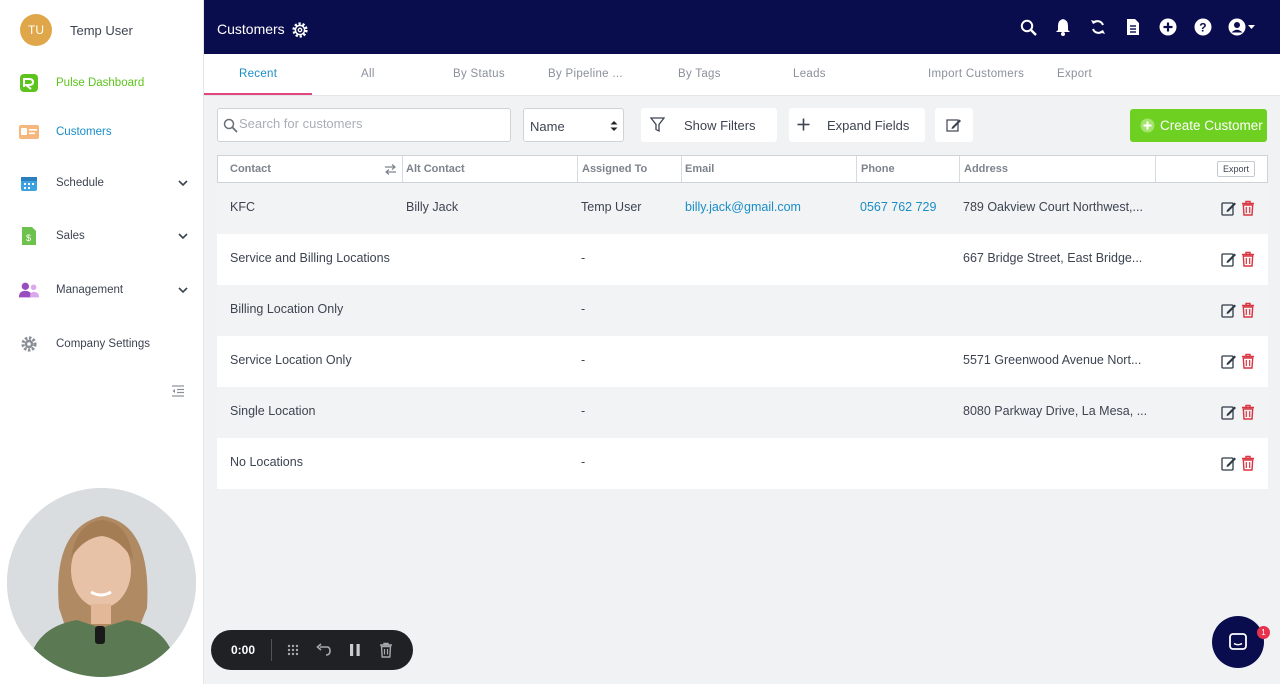 Image resolution: width=1280 pixels, height=684 pixels. I want to click on avatar: TU, so click(36, 30).